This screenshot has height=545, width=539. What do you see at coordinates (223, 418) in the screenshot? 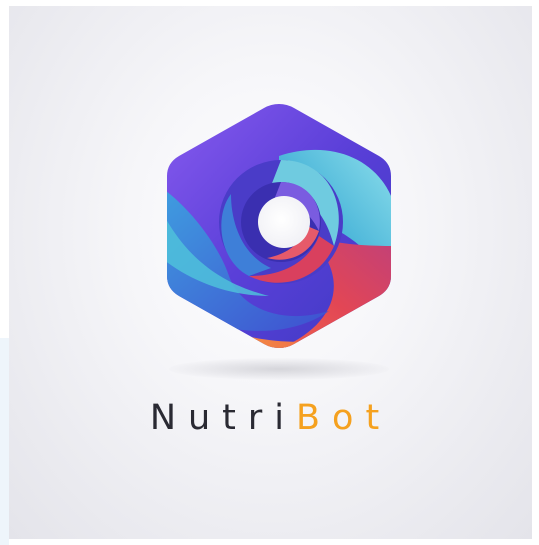
I see `brand-name-part-1: Nutri` at bounding box center [223, 418].